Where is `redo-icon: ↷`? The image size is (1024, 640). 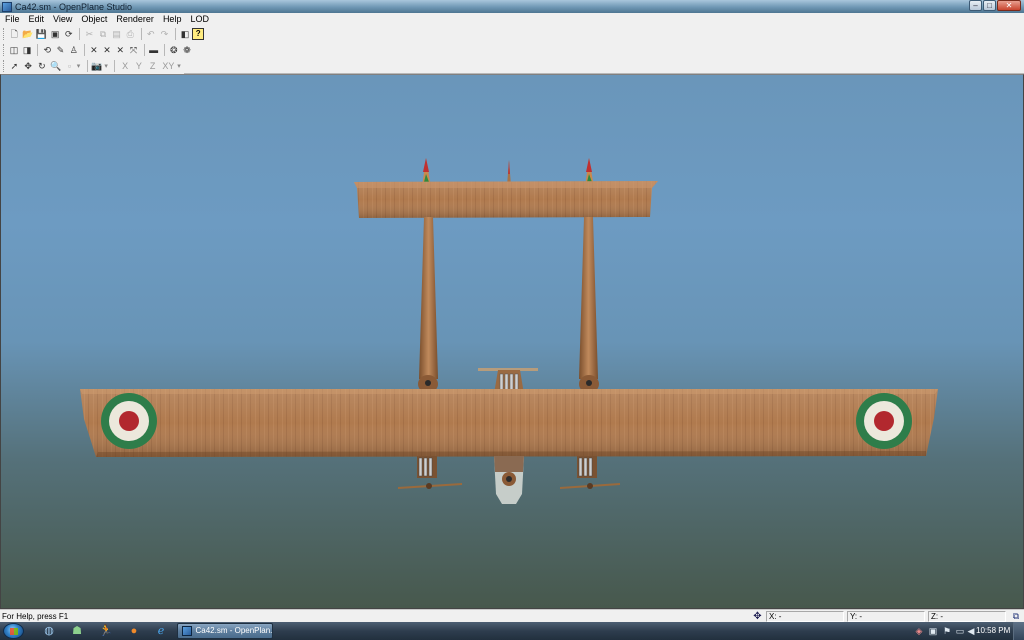
redo-icon: ↷ is located at coordinates (164, 34).